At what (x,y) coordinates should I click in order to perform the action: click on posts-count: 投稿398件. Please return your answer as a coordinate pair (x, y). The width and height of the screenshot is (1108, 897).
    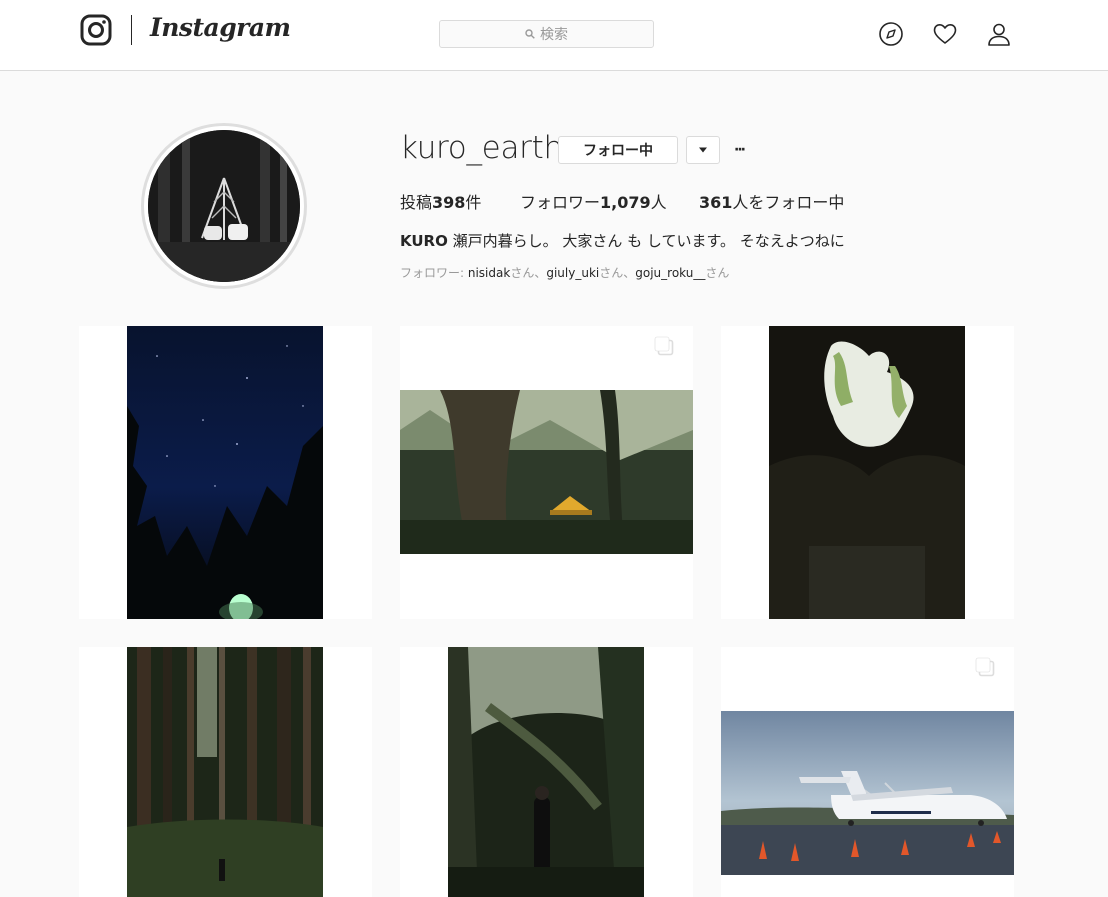
    Looking at the image, I should click on (441, 202).